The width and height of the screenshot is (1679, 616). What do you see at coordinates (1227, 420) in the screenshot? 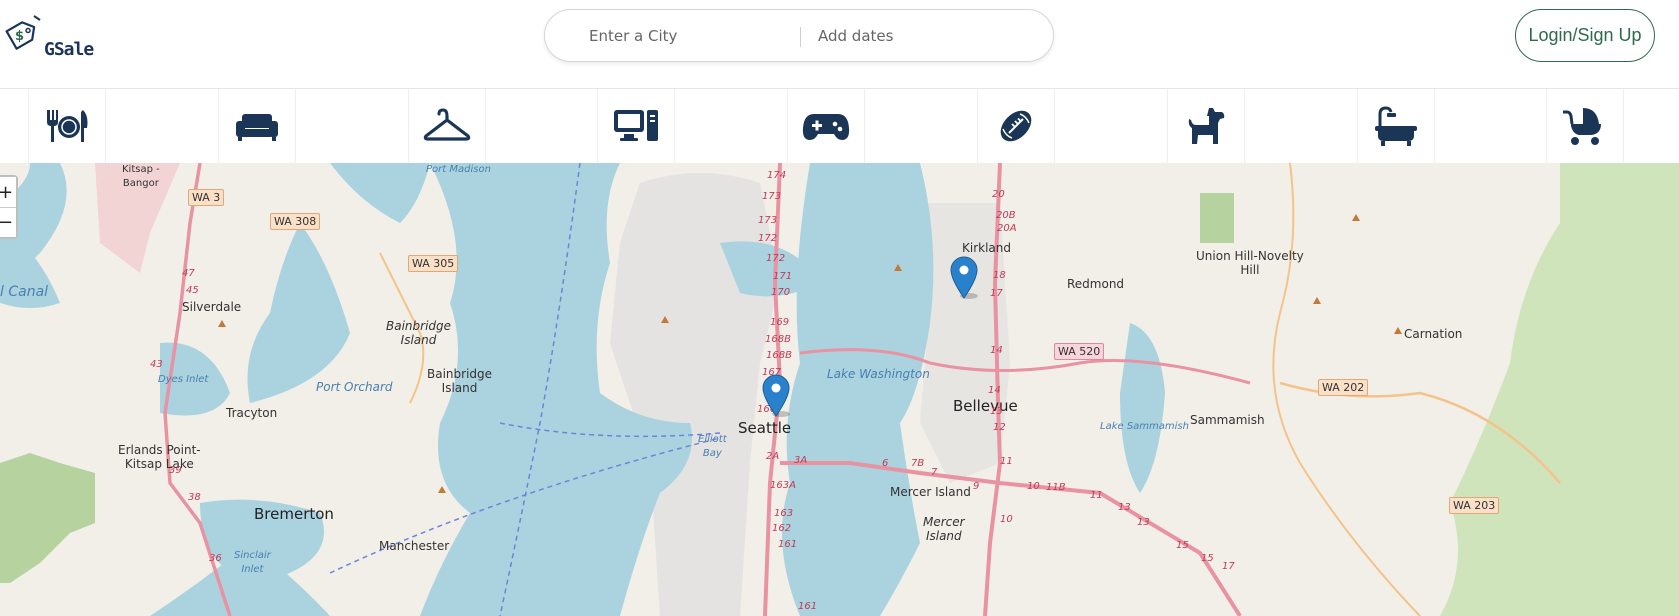
I see `map-label-sammamish: Sammamish` at bounding box center [1227, 420].